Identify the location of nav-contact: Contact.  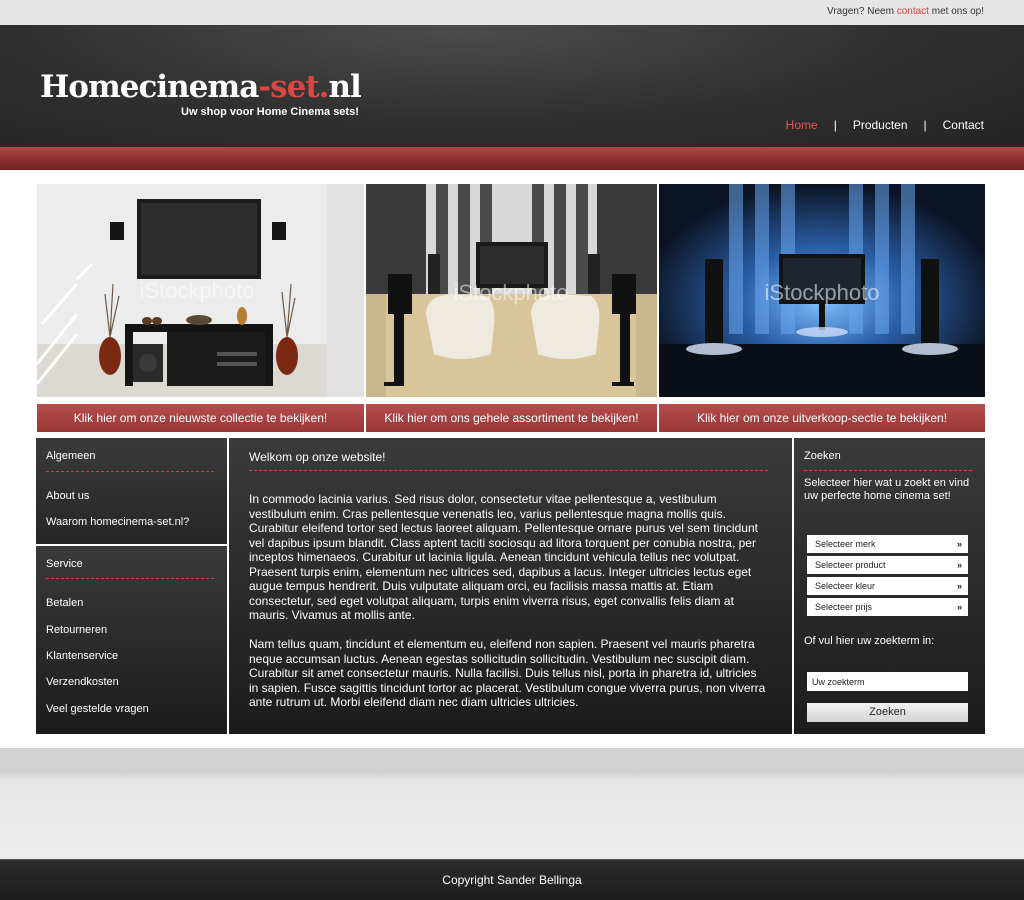
(963, 125).